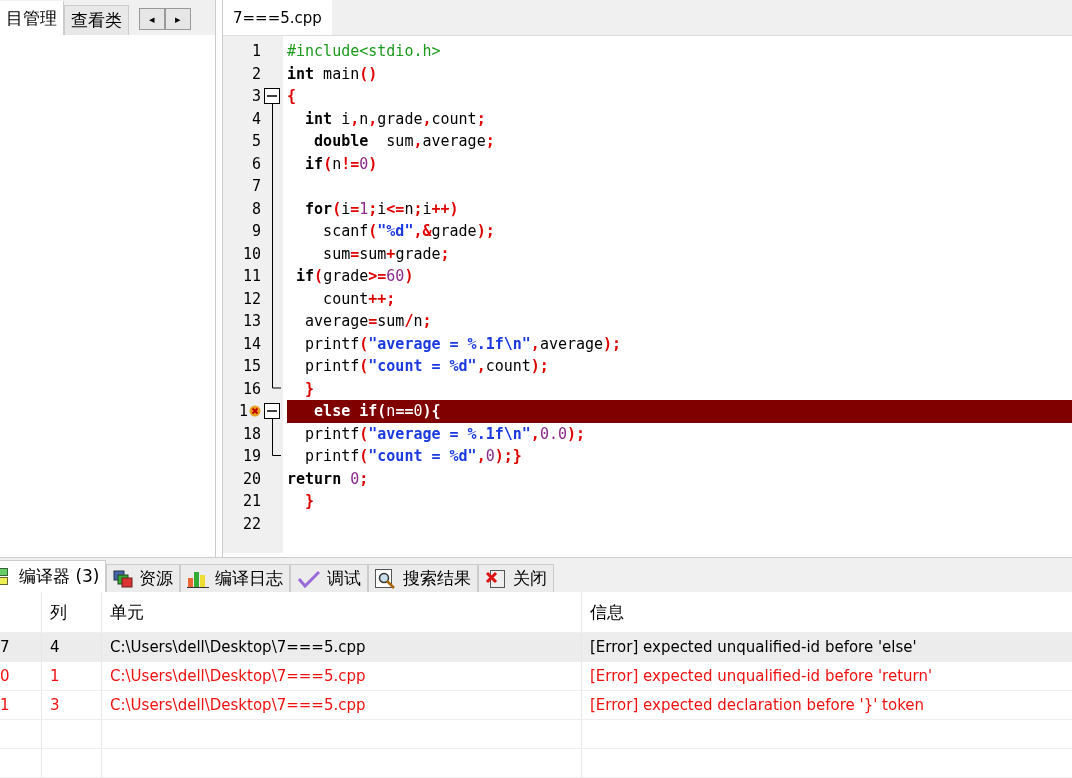  I want to click on line-number: 11, so click(251, 276).